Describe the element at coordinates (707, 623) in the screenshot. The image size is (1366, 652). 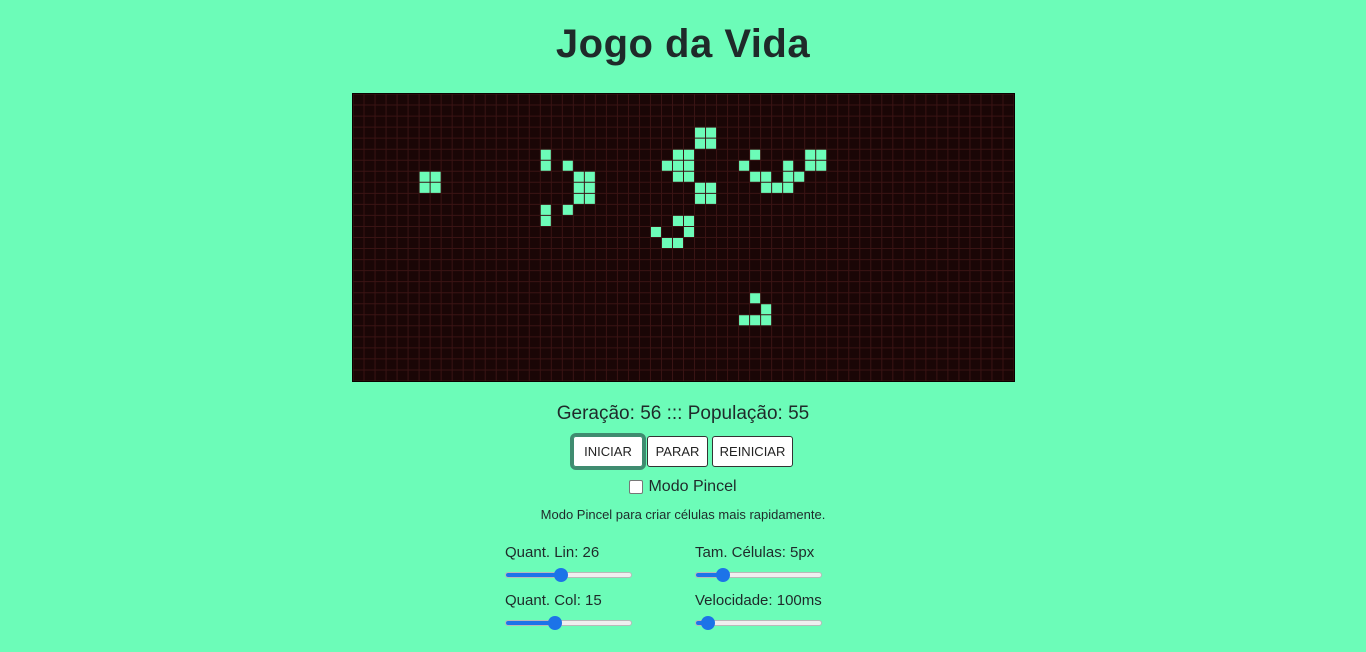
I see `speed-slider-thumb` at that location.